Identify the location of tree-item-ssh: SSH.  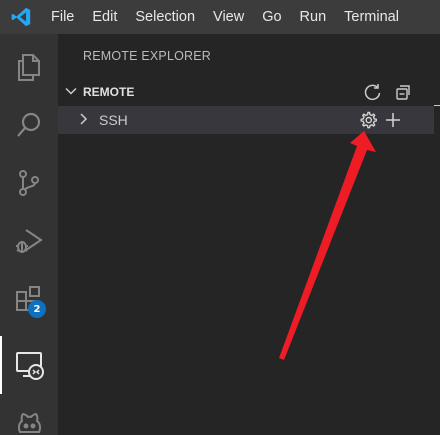
(246, 120).